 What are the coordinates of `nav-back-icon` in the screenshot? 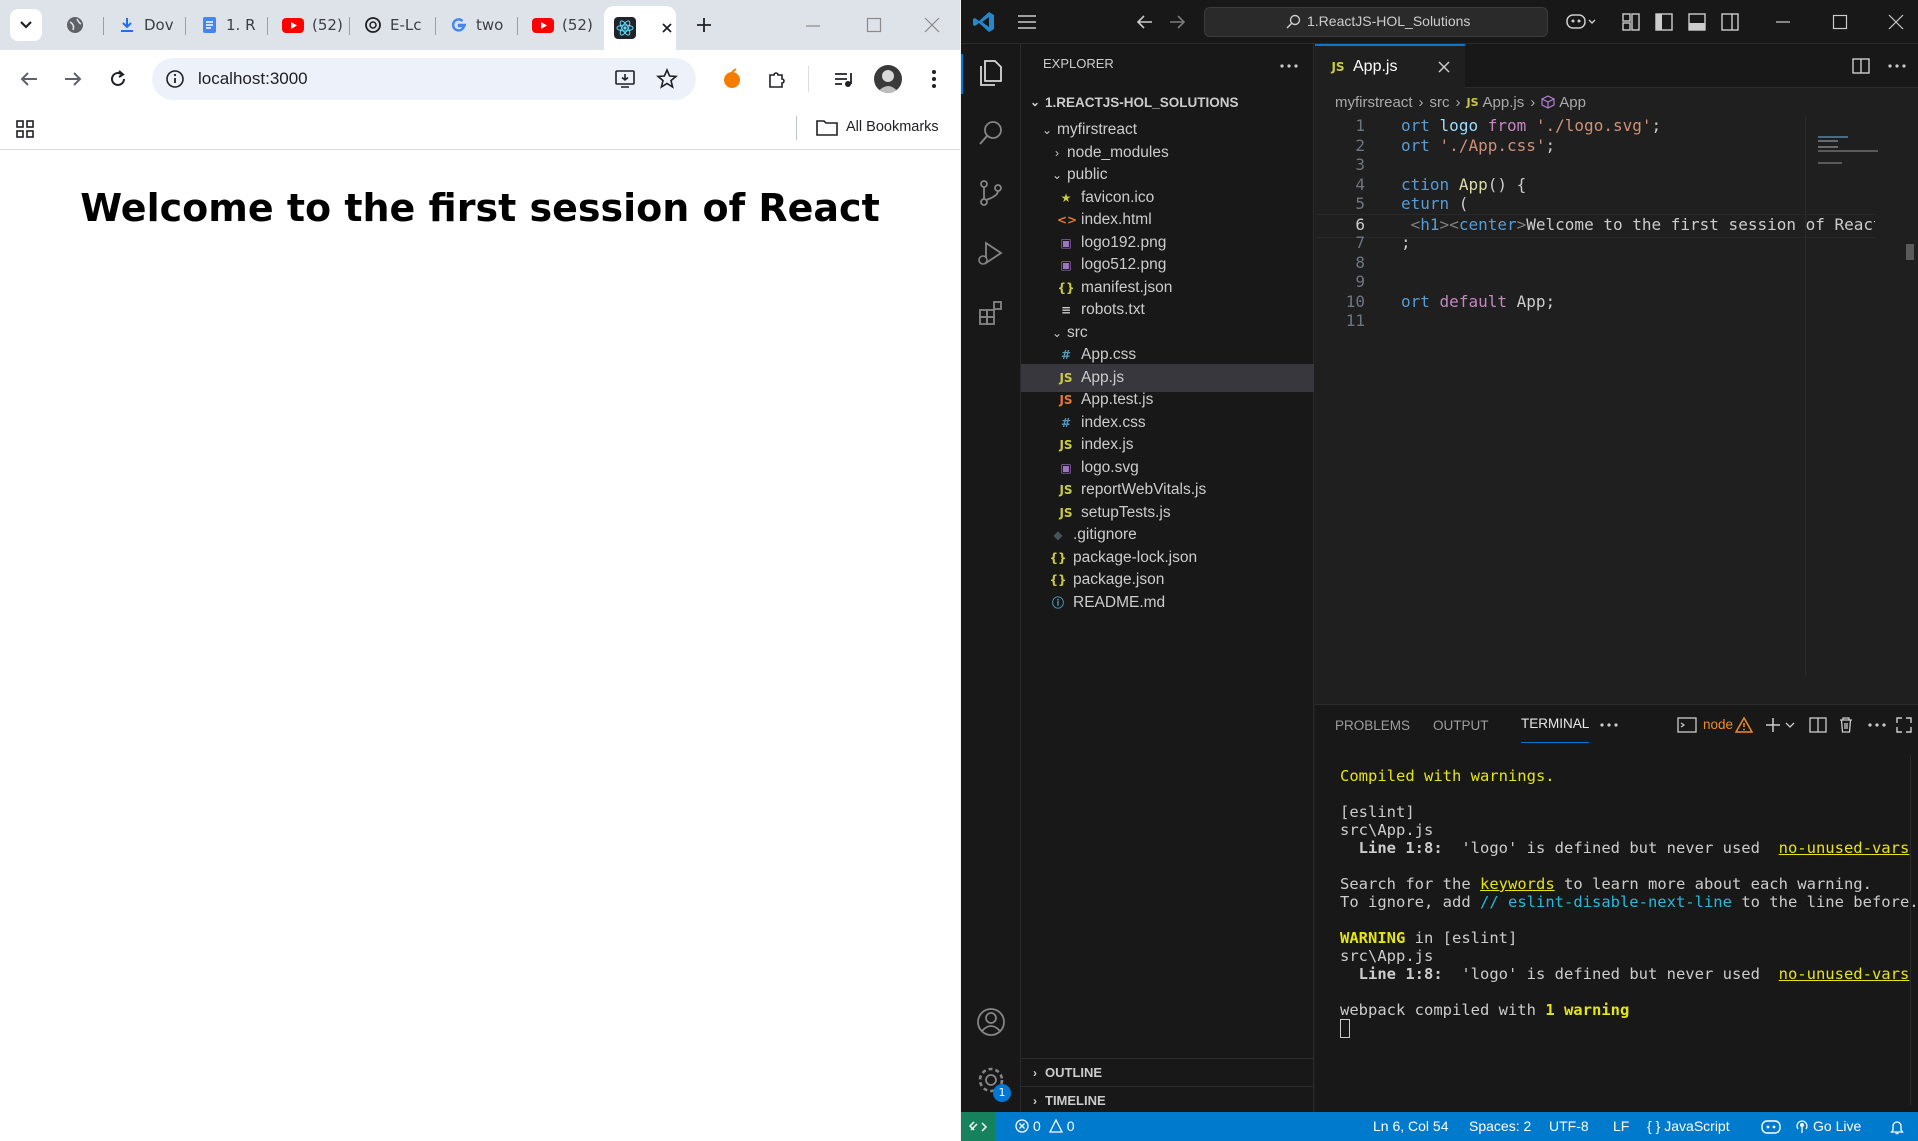 It's located at (1145, 22).